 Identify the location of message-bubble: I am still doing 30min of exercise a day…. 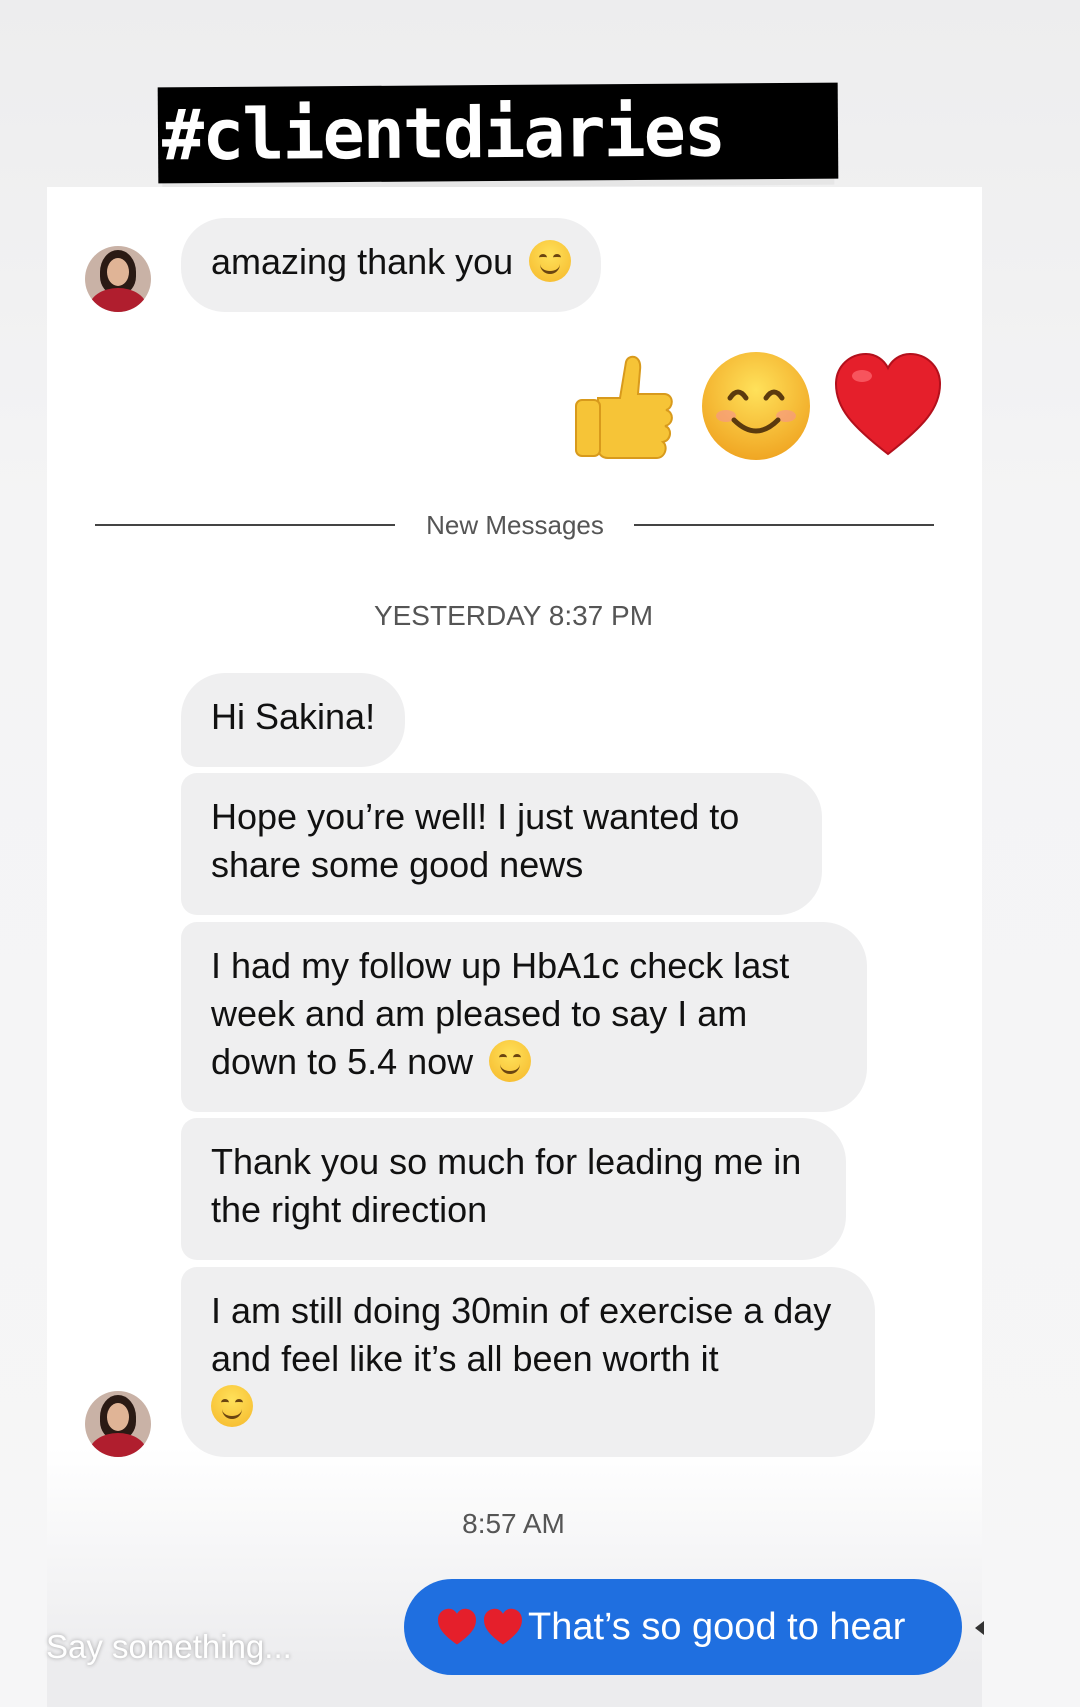
(528, 1362).